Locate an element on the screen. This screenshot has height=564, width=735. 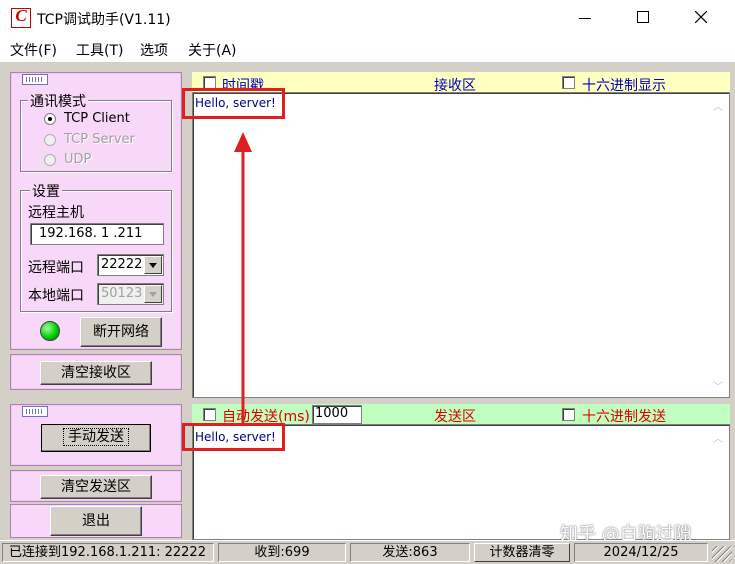
send-panel-grip-icon is located at coordinates (35, 411).